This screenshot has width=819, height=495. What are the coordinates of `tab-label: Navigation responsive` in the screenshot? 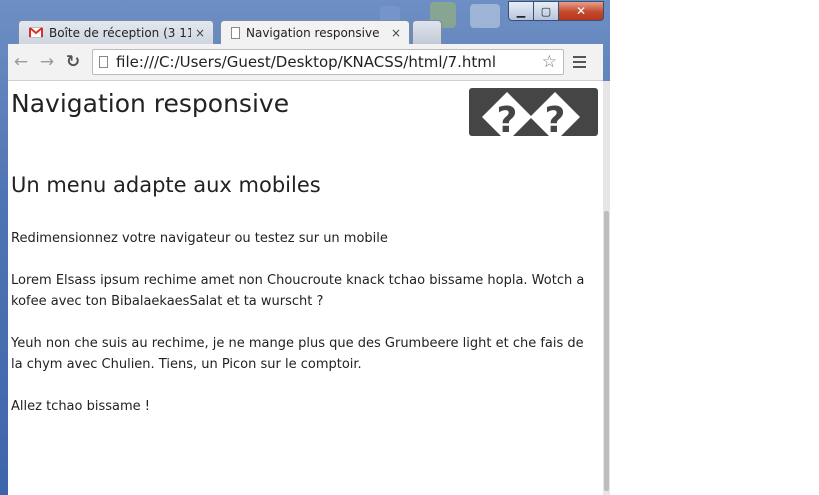 It's located at (313, 32).